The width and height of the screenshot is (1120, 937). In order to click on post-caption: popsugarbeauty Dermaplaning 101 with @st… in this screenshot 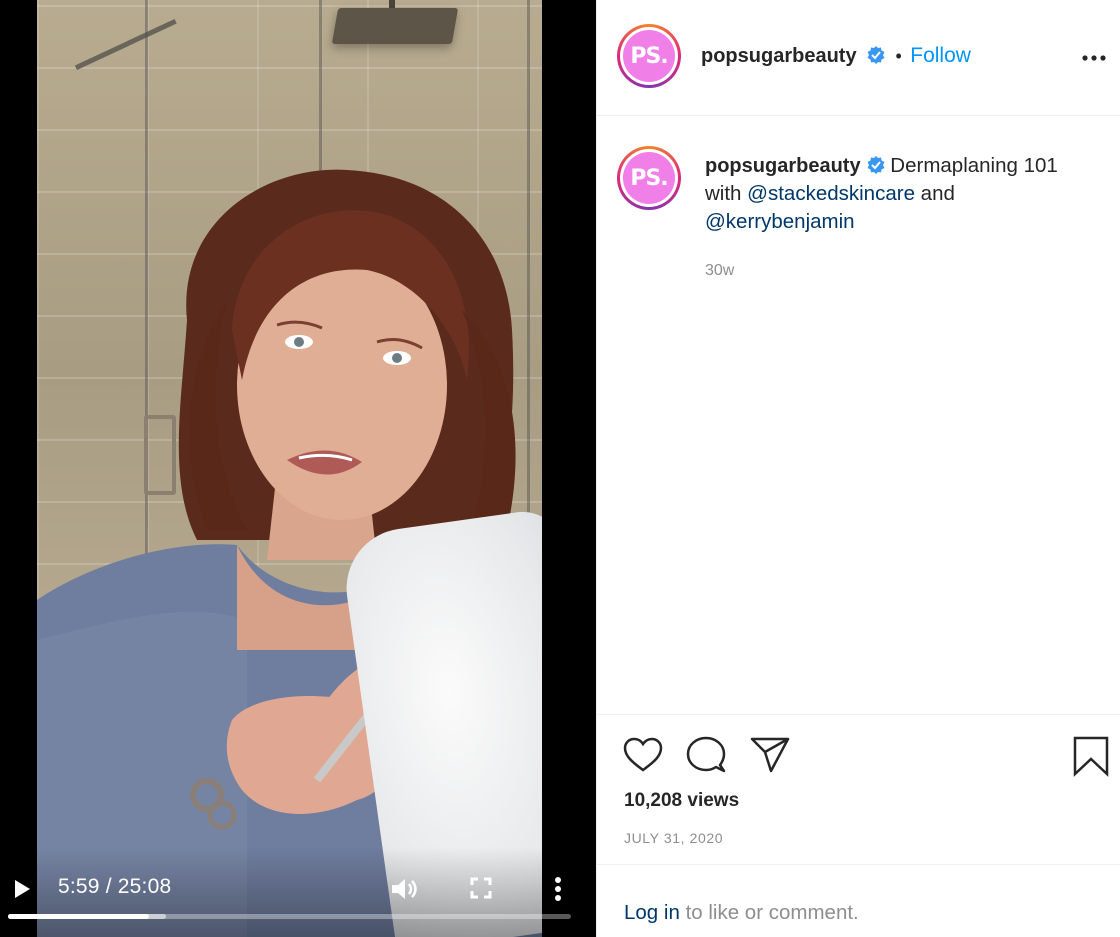, I will do `click(895, 194)`.